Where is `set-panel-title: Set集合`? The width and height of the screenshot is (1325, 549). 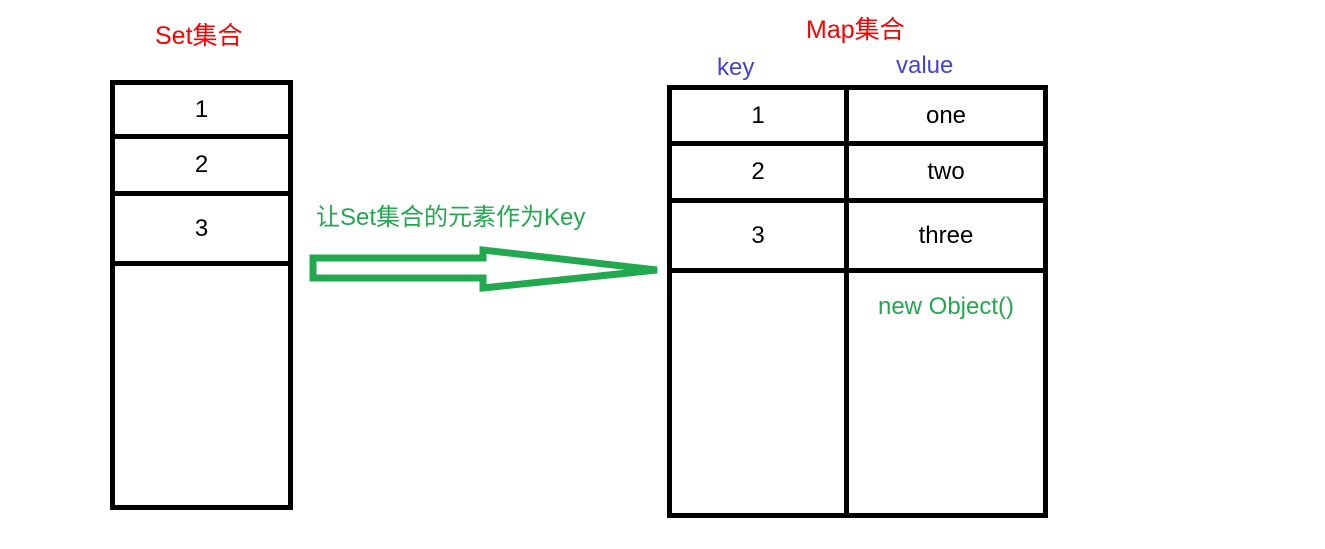 set-panel-title: Set集合 is located at coordinates (199, 36).